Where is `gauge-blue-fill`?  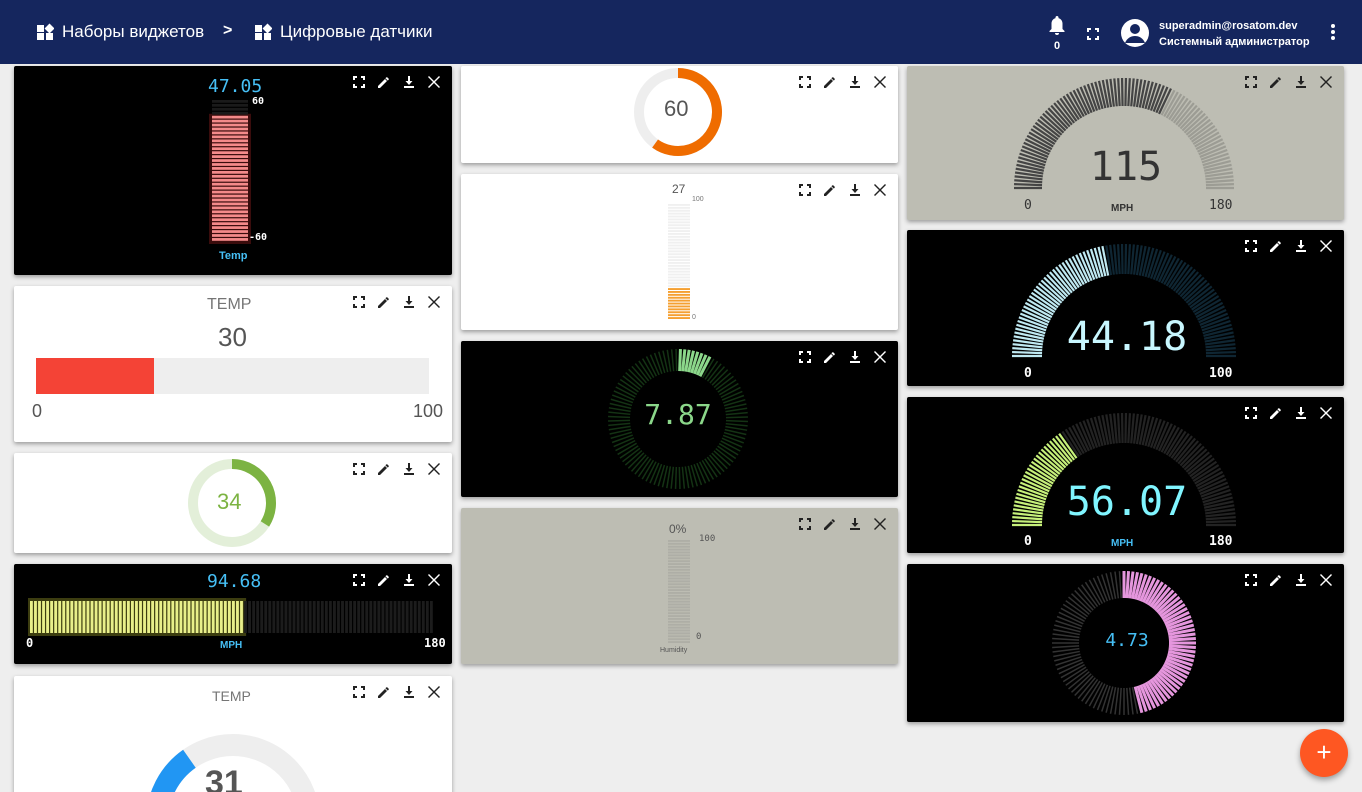 gauge-blue-fill is located at coordinates (173, 770).